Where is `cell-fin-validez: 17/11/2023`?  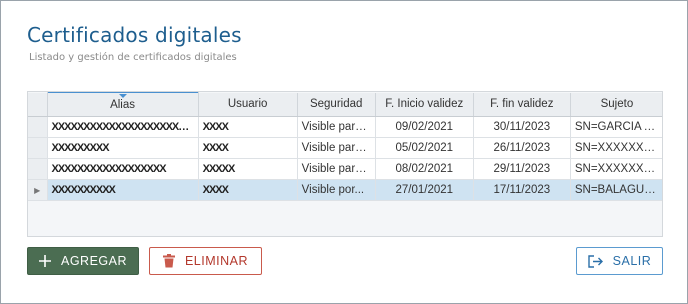
cell-fin-validez: 17/11/2023 is located at coordinates (522, 190).